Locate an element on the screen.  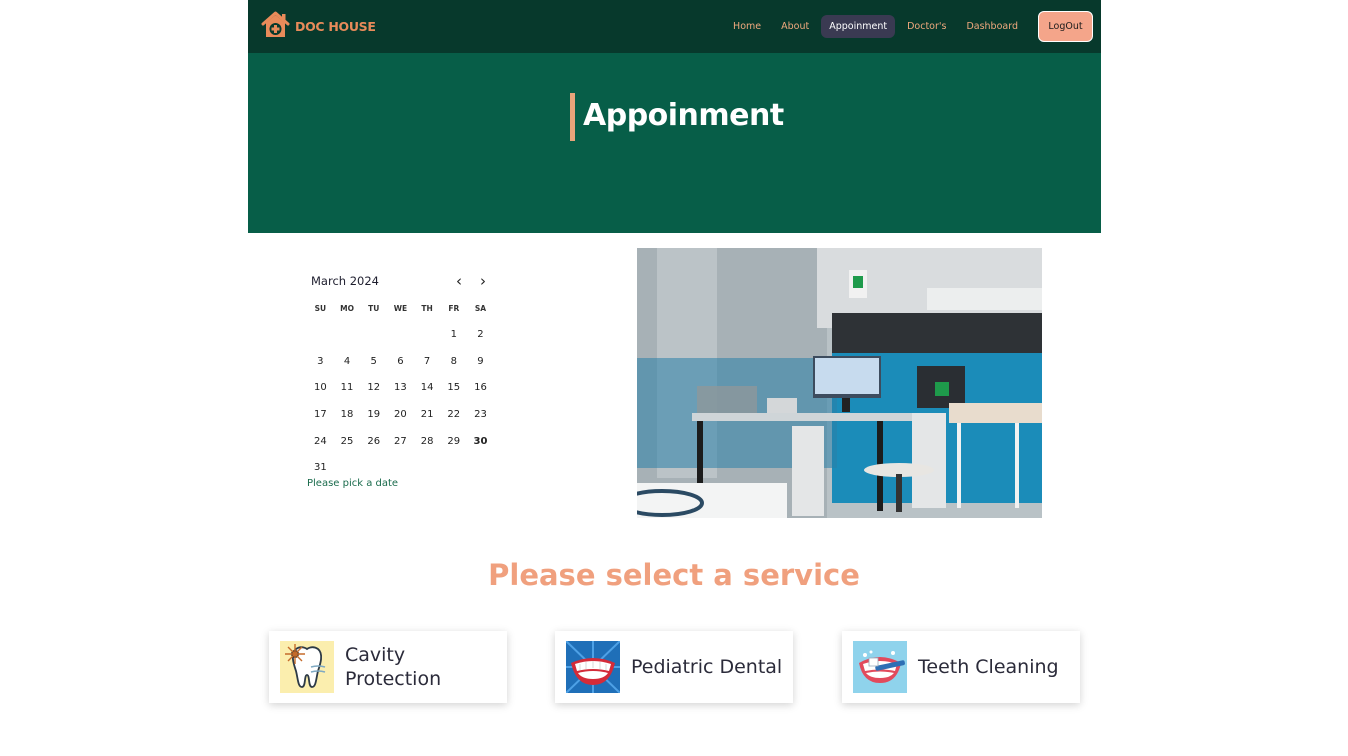
service-card-cavity-protection: Cavity Protection is located at coordinates (388, 667).